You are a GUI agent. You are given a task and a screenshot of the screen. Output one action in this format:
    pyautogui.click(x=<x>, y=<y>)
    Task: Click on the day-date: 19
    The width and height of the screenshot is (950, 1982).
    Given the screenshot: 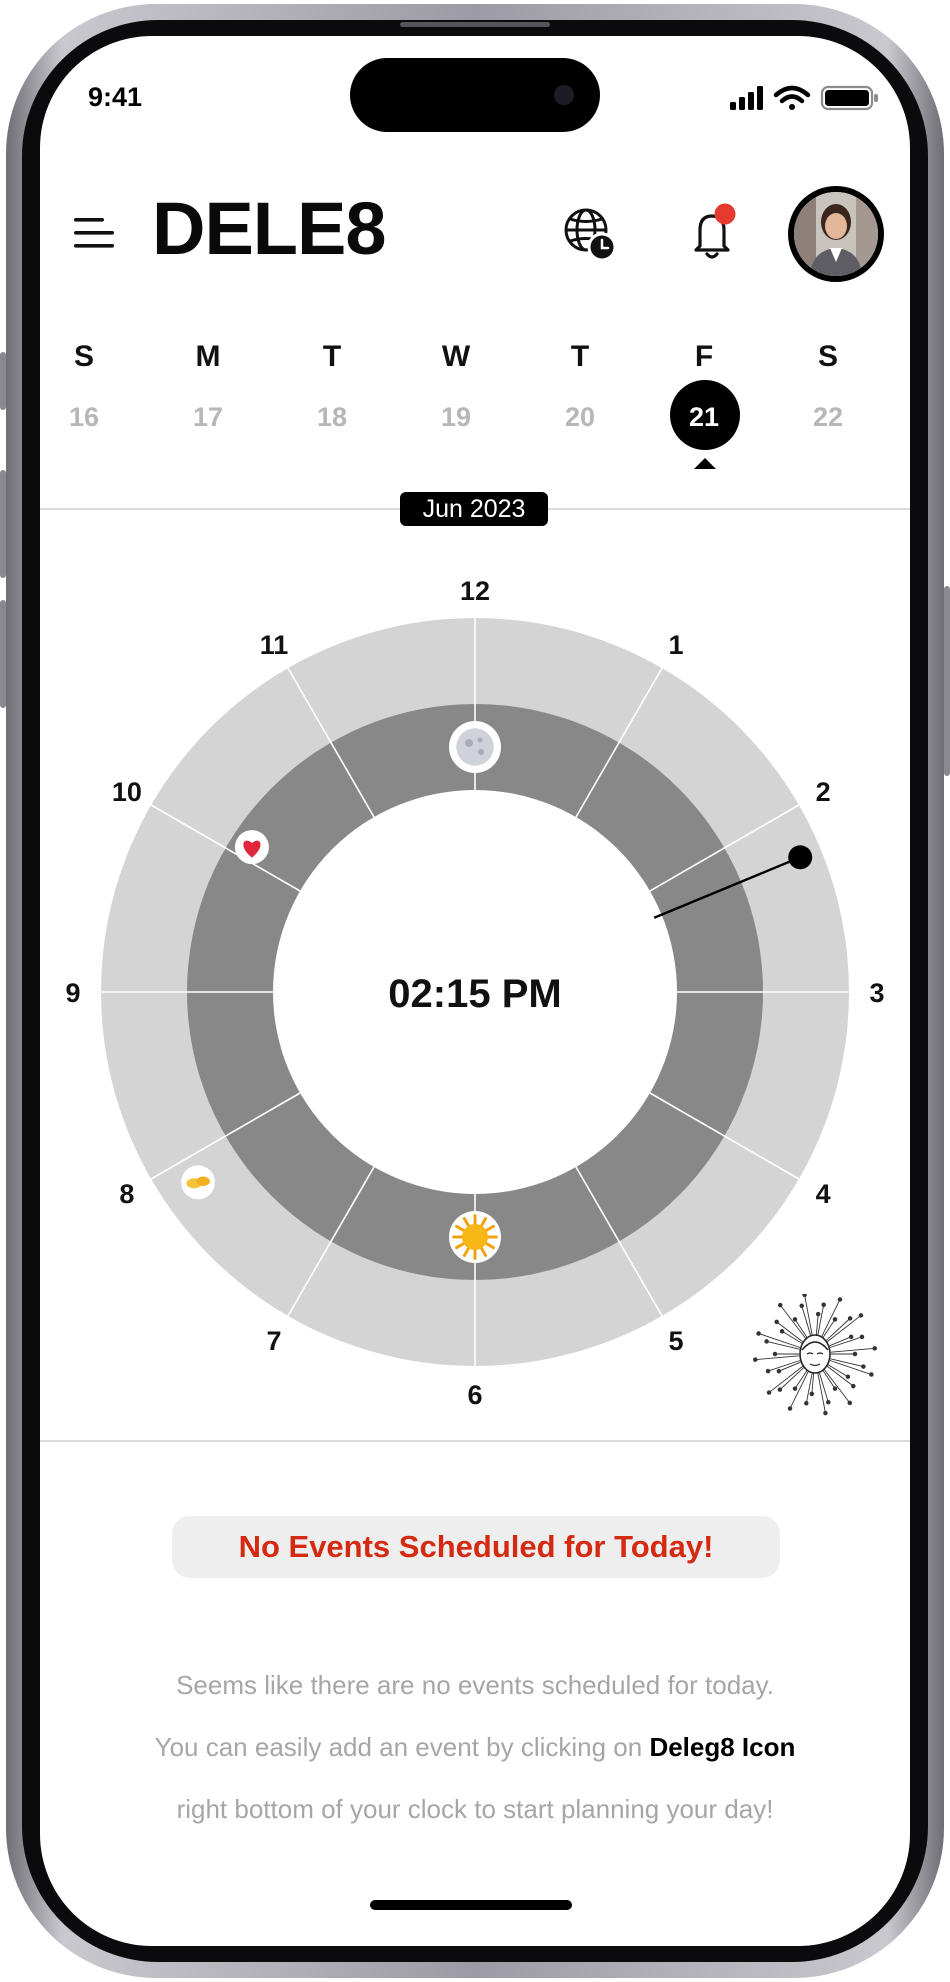 What is the action you would take?
    pyautogui.click(x=456, y=417)
    